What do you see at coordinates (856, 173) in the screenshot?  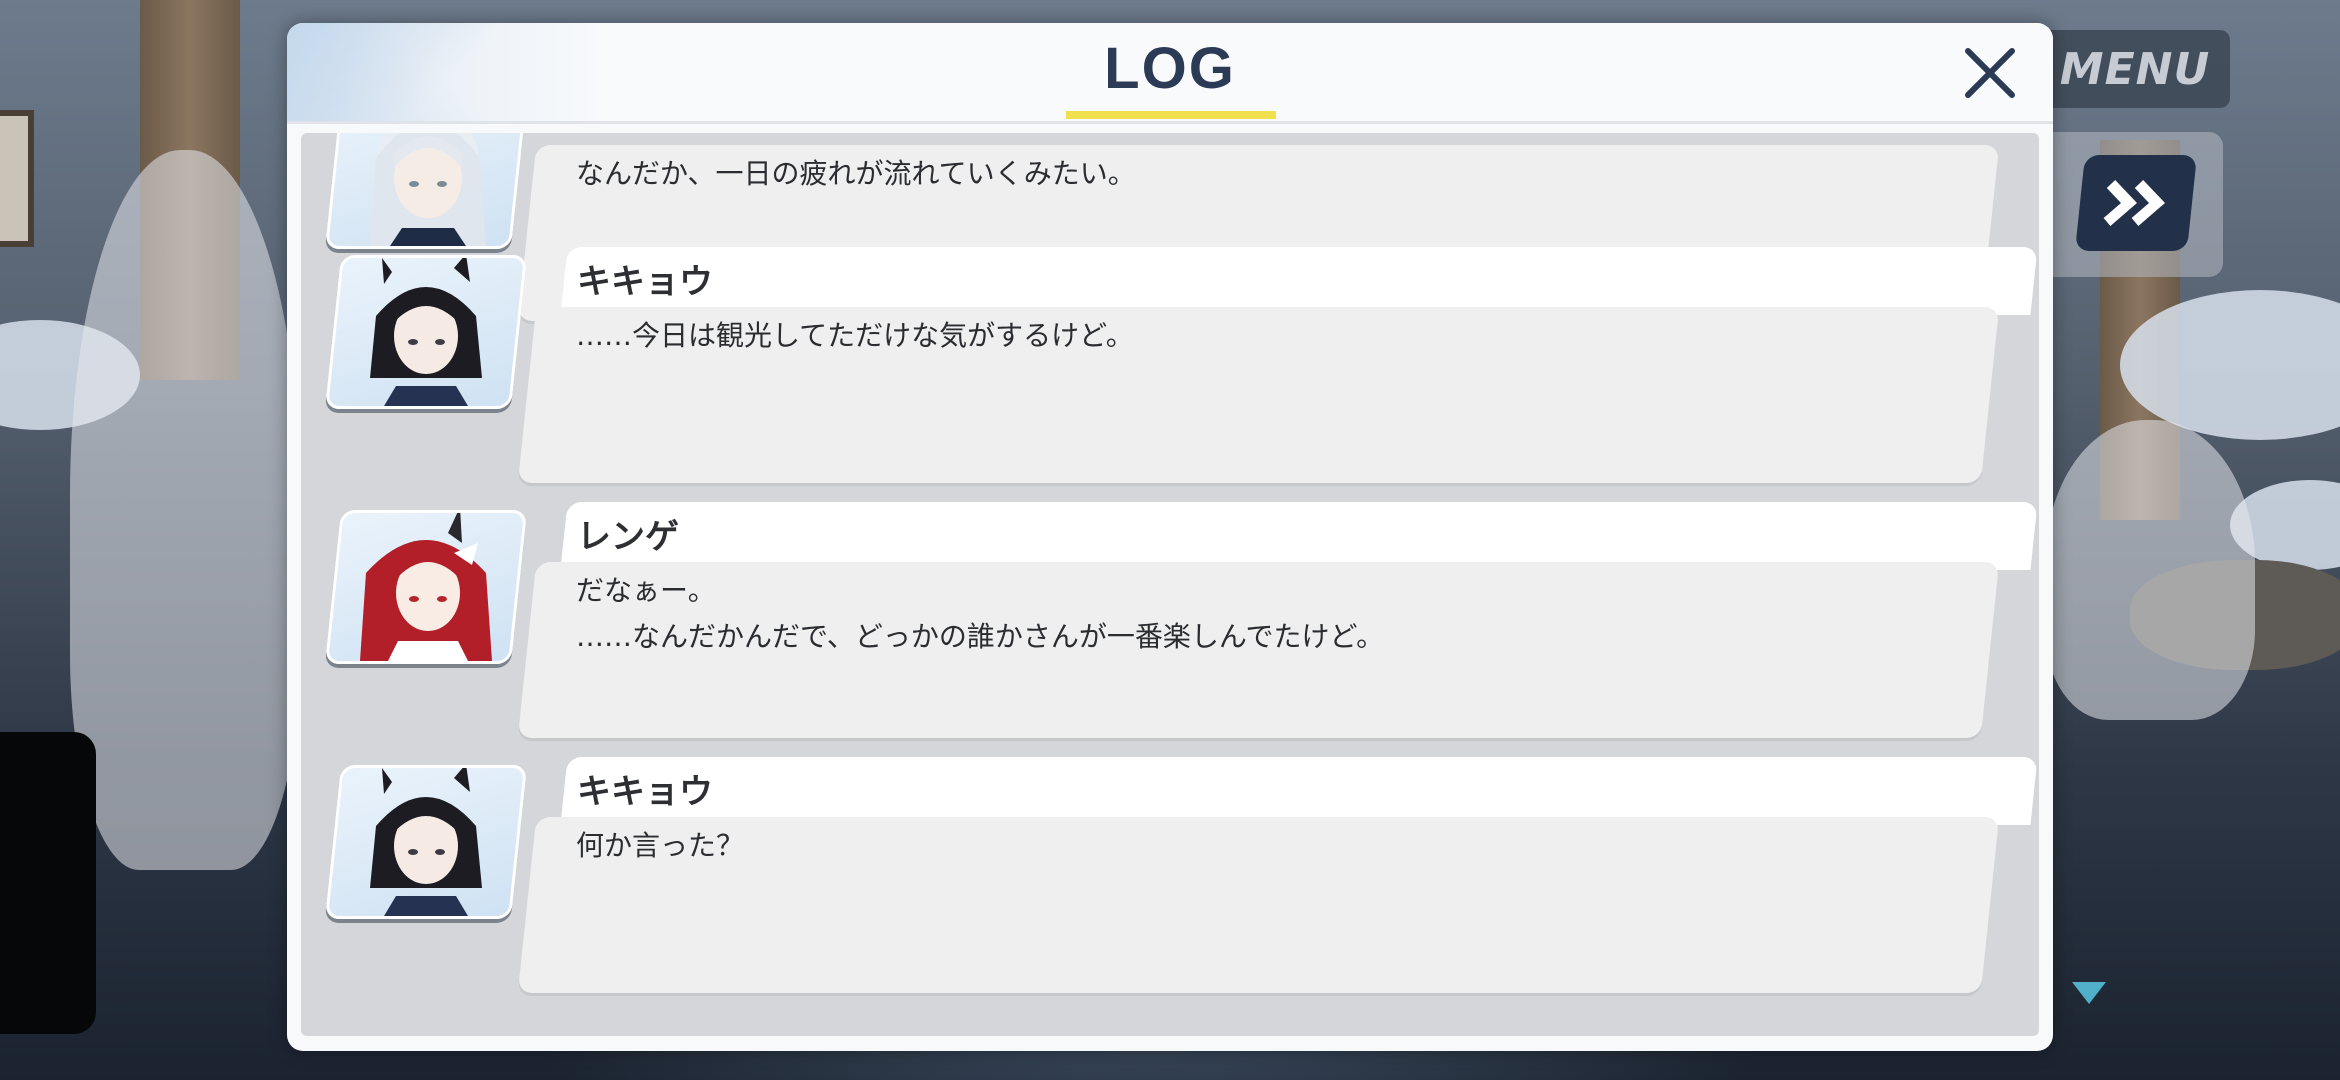 I see `message-text: なんだか、一日の疲れが流れていくみたい。` at bounding box center [856, 173].